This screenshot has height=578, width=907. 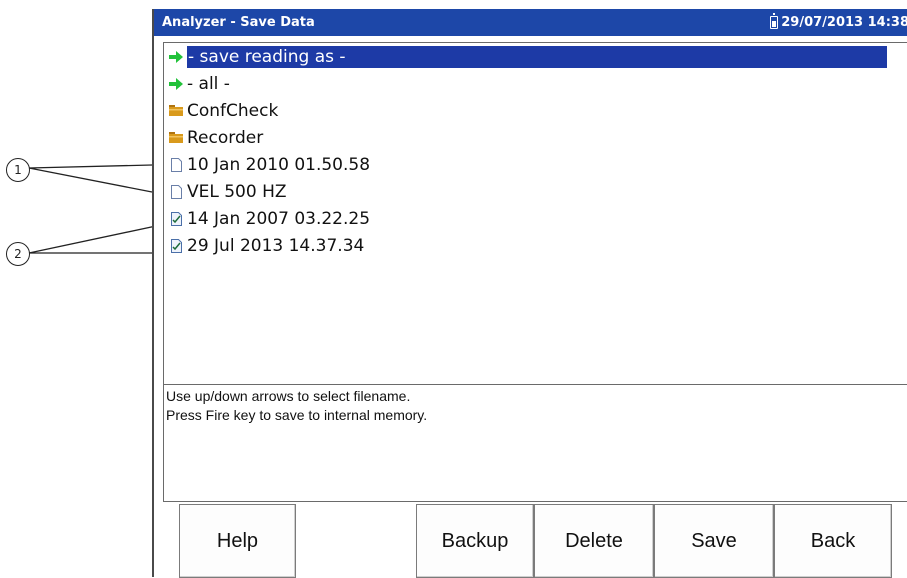 I want to click on window-title: Analyzer - Save Data, so click(x=238, y=22).